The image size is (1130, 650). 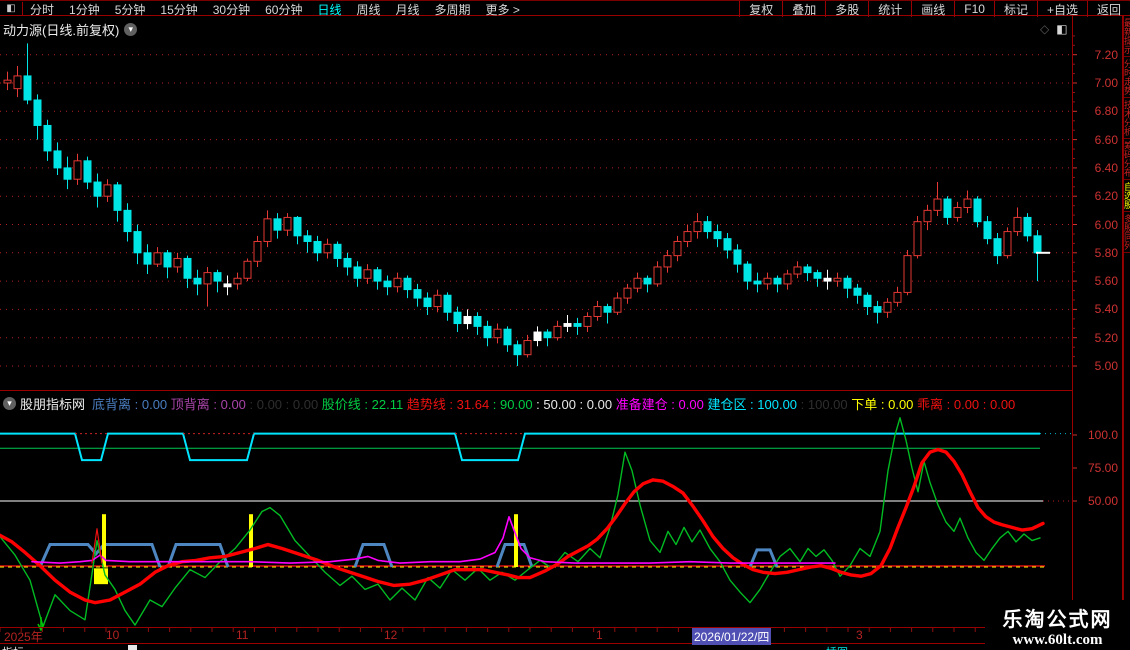 I want to click on period-item-2: 5分钟, so click(x=130, y=9).